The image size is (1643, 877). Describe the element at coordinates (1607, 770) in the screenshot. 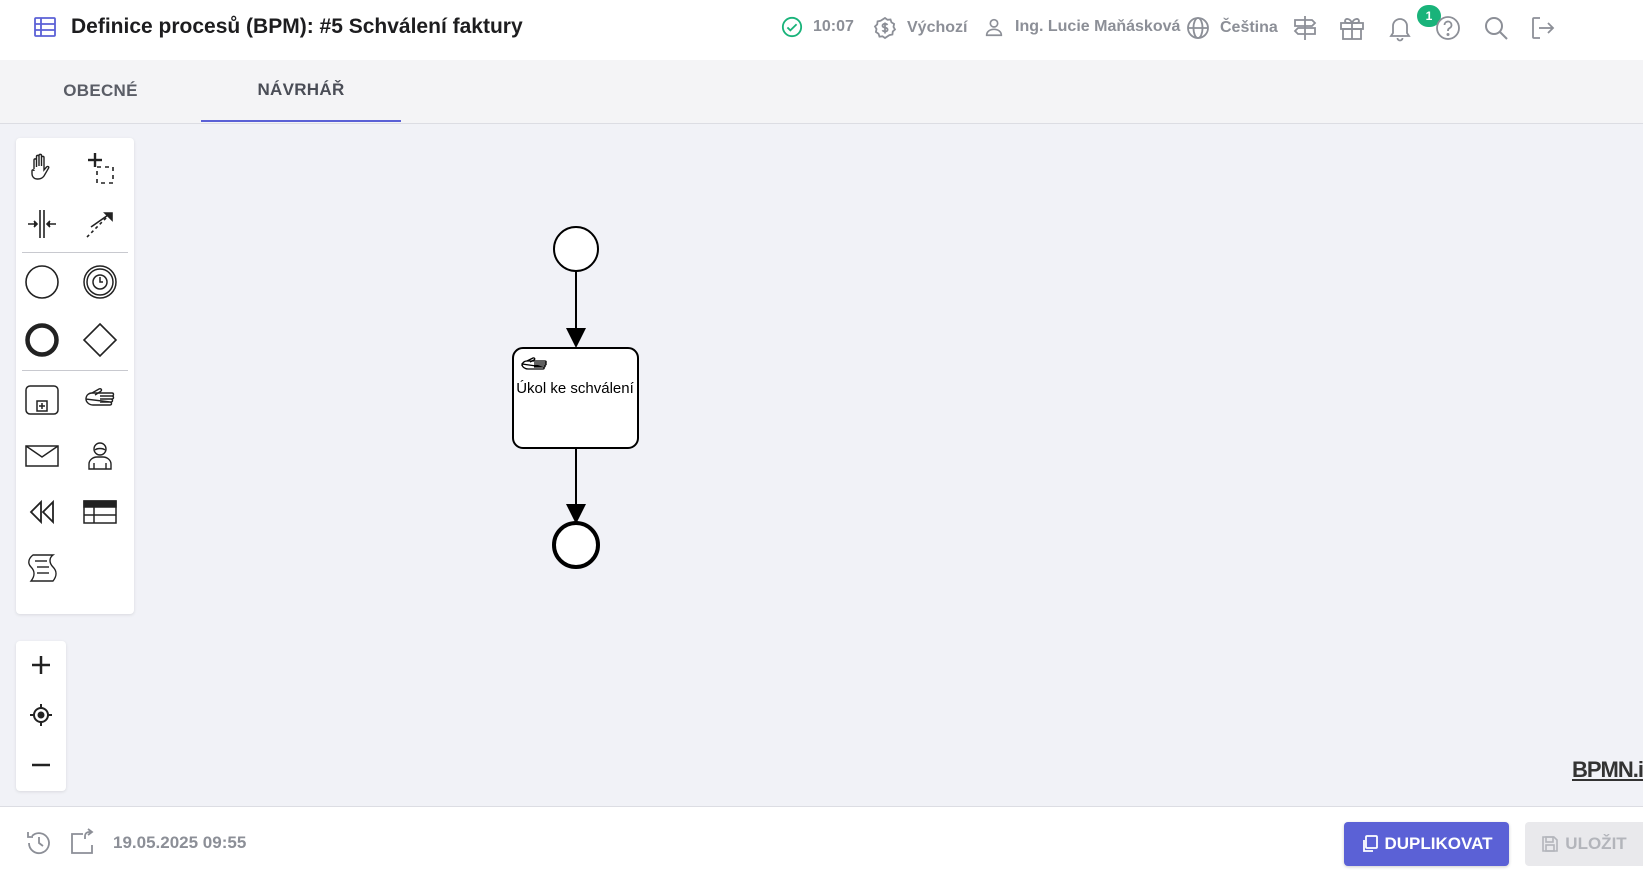

I see `bpmn-io-watermark: BPMN.io` at that location.